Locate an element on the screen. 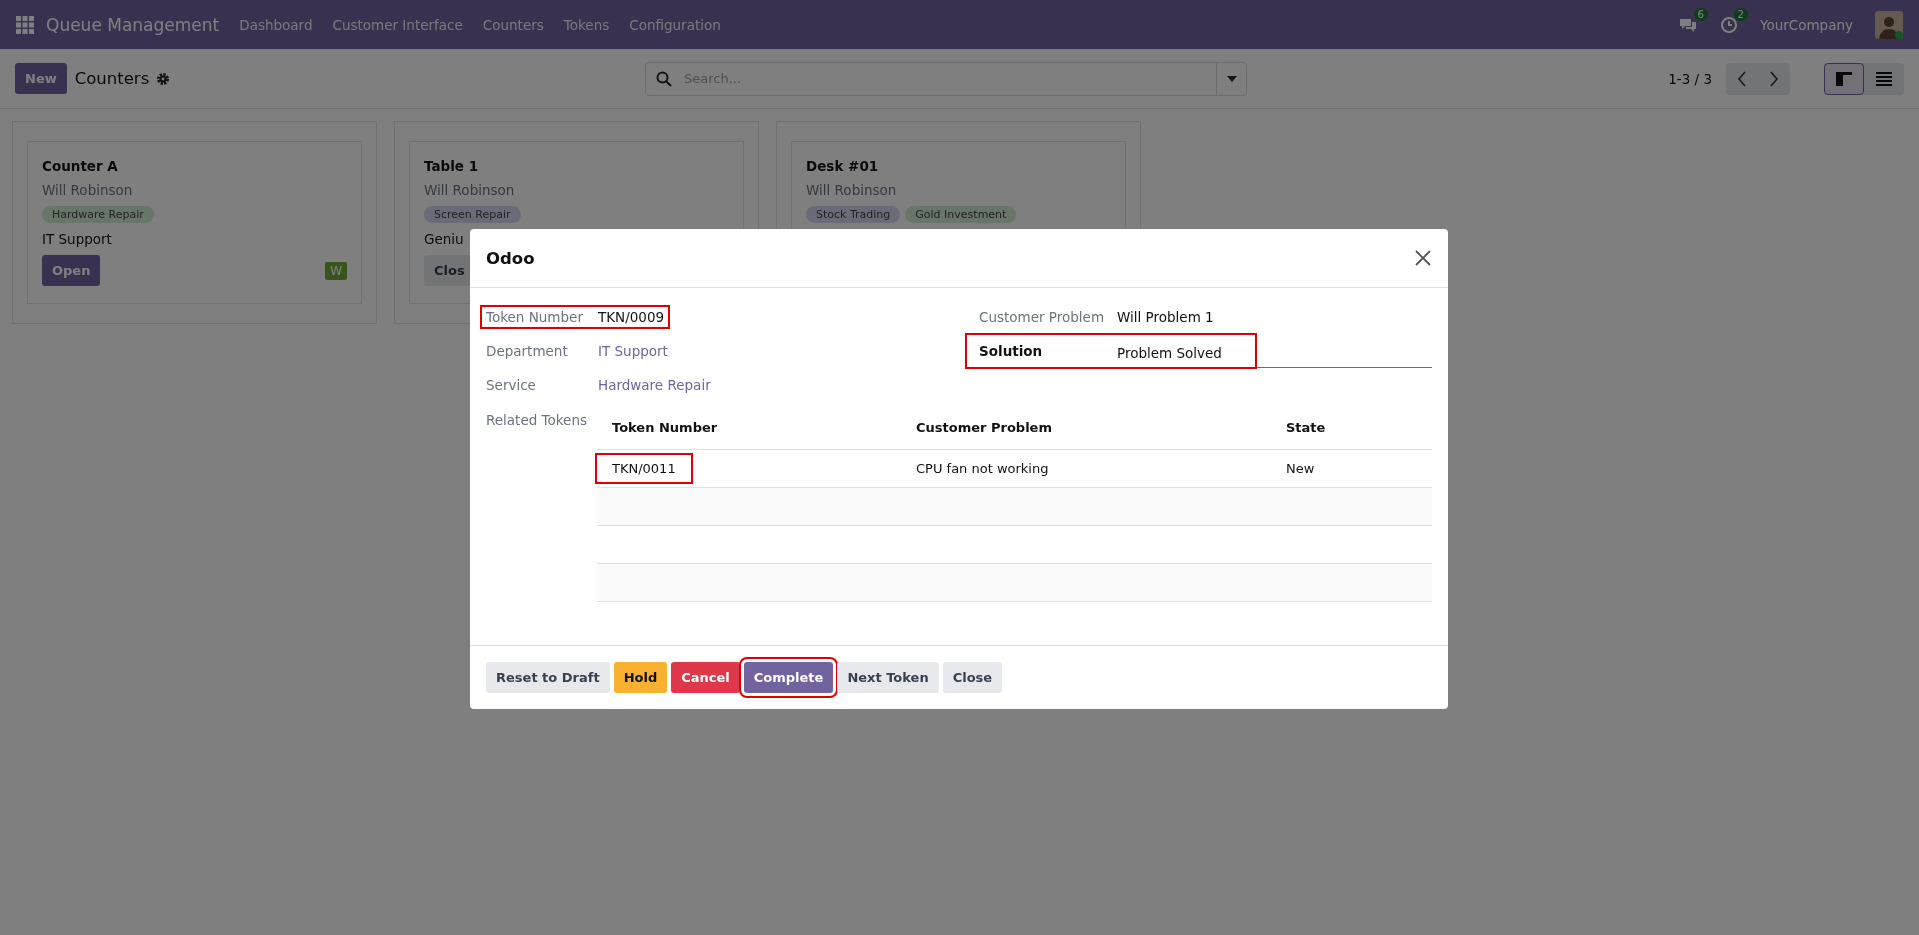 Image resolution: width=1919 pixels, height=935 pixels. dialog-button: Cancel is located at coordinates (705, 677).